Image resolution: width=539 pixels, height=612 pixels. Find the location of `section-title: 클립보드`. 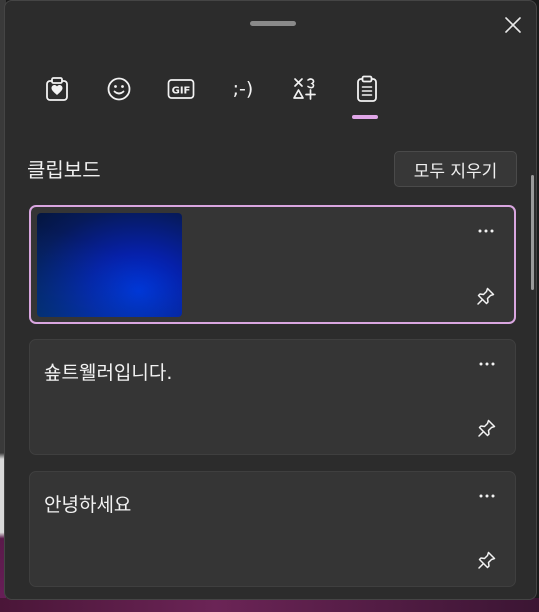

section-title: 클립보드 is located at coordinates (64, 170).